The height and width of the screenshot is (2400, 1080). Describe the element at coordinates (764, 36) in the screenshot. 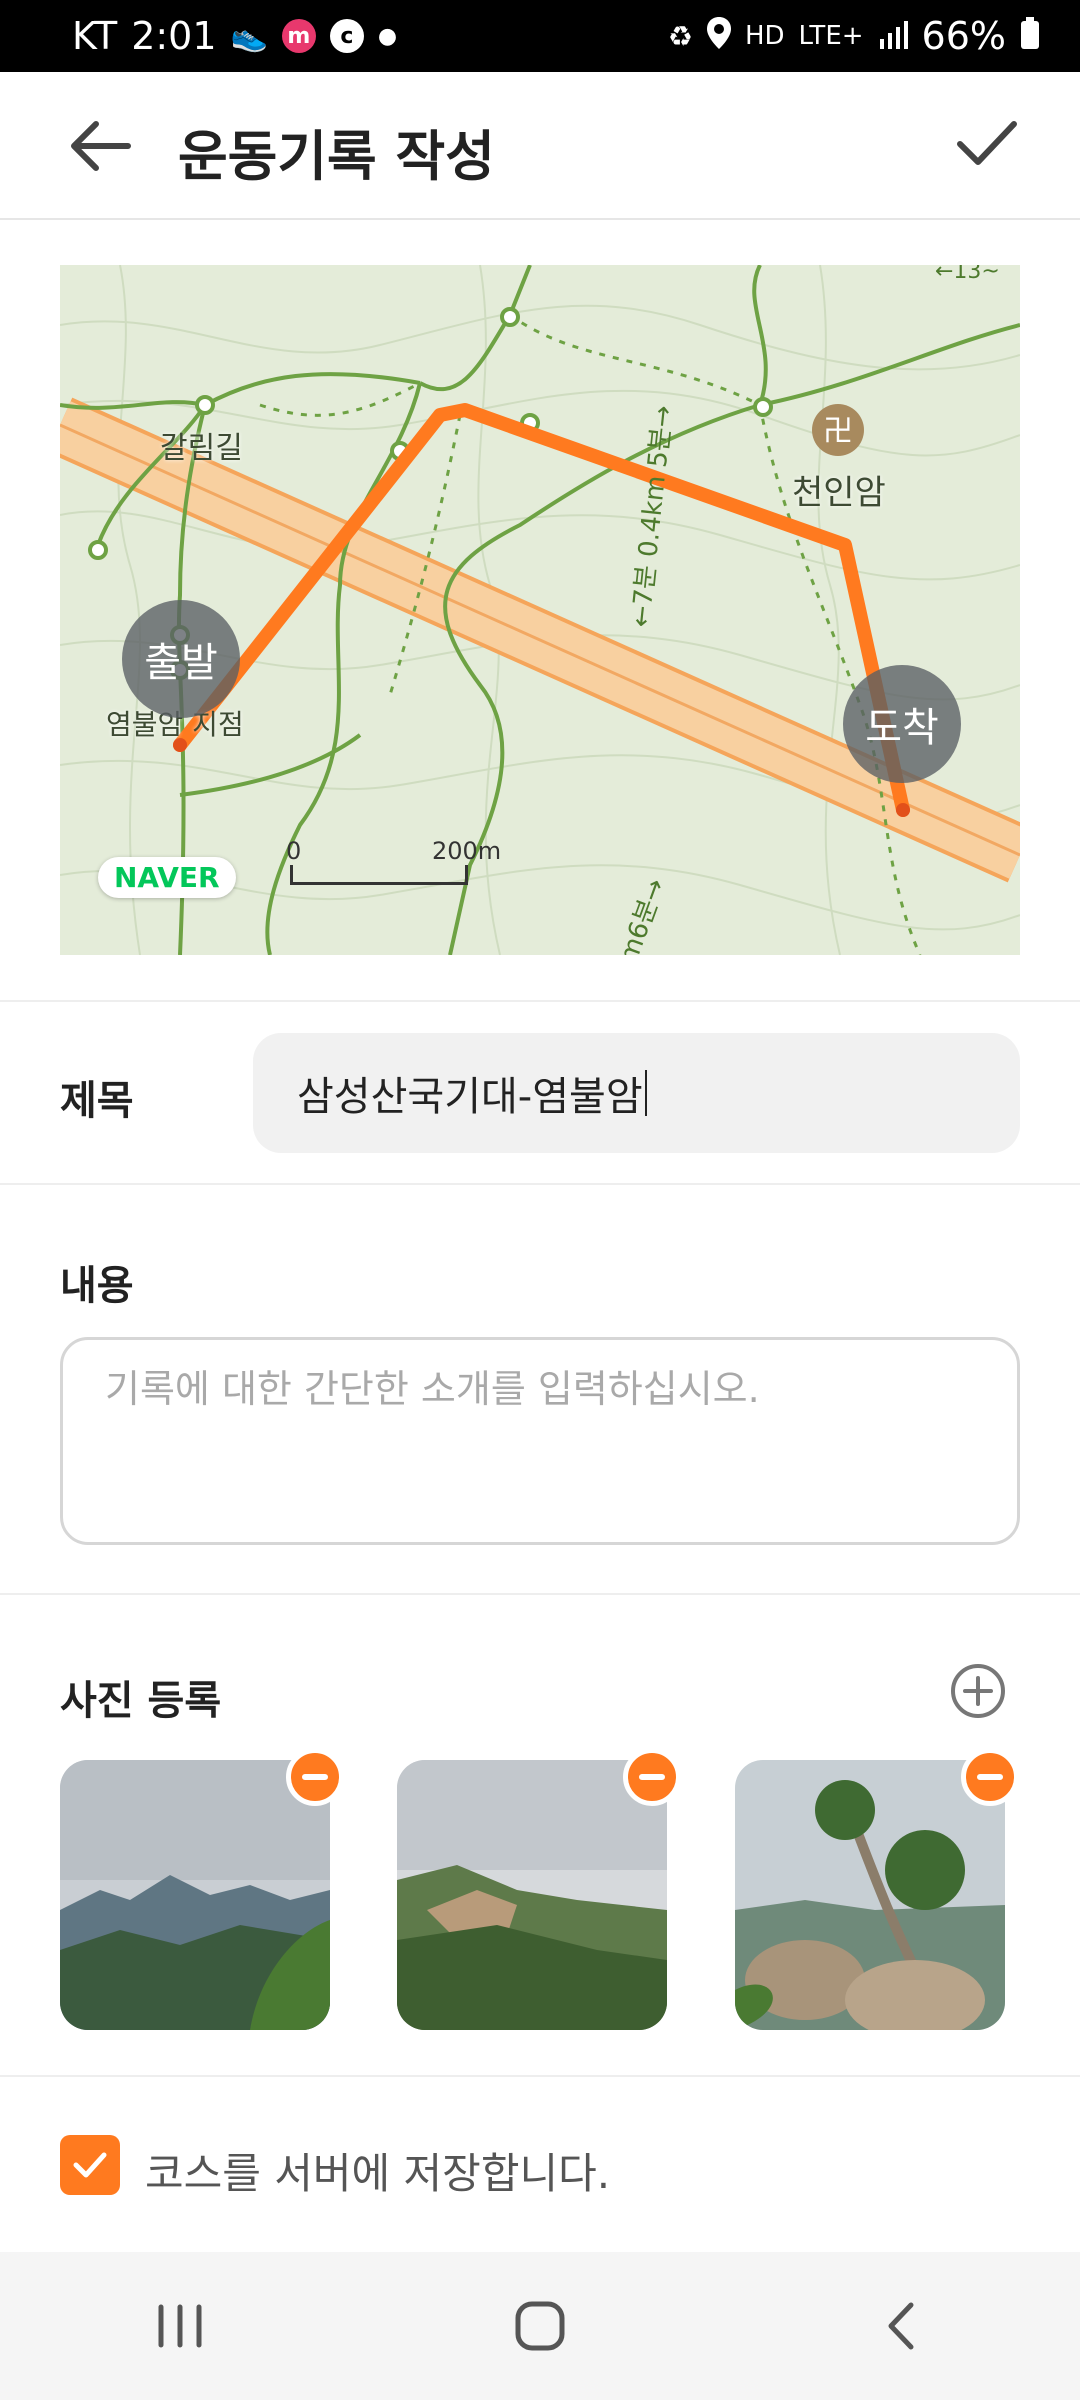

I see `hd-label: HD` at that location.